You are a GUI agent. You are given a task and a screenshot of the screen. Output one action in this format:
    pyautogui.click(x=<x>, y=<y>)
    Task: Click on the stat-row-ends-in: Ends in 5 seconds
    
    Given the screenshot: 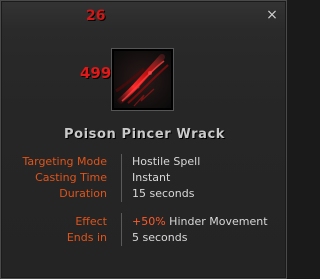 What is the action you would take?
    pyautogui.click(x=144, y=238)
    